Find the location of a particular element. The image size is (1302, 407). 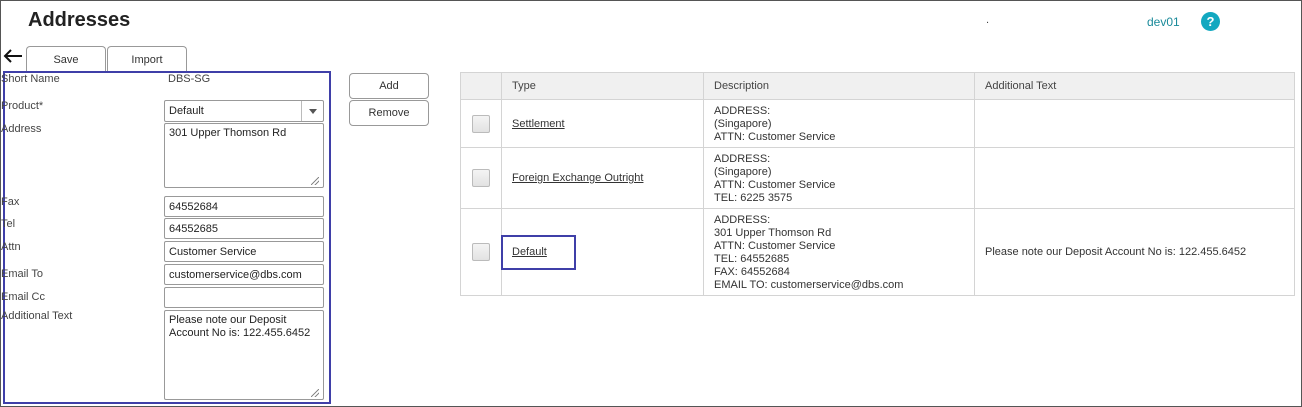

address-label: Address is located at coordinates (21, 129).